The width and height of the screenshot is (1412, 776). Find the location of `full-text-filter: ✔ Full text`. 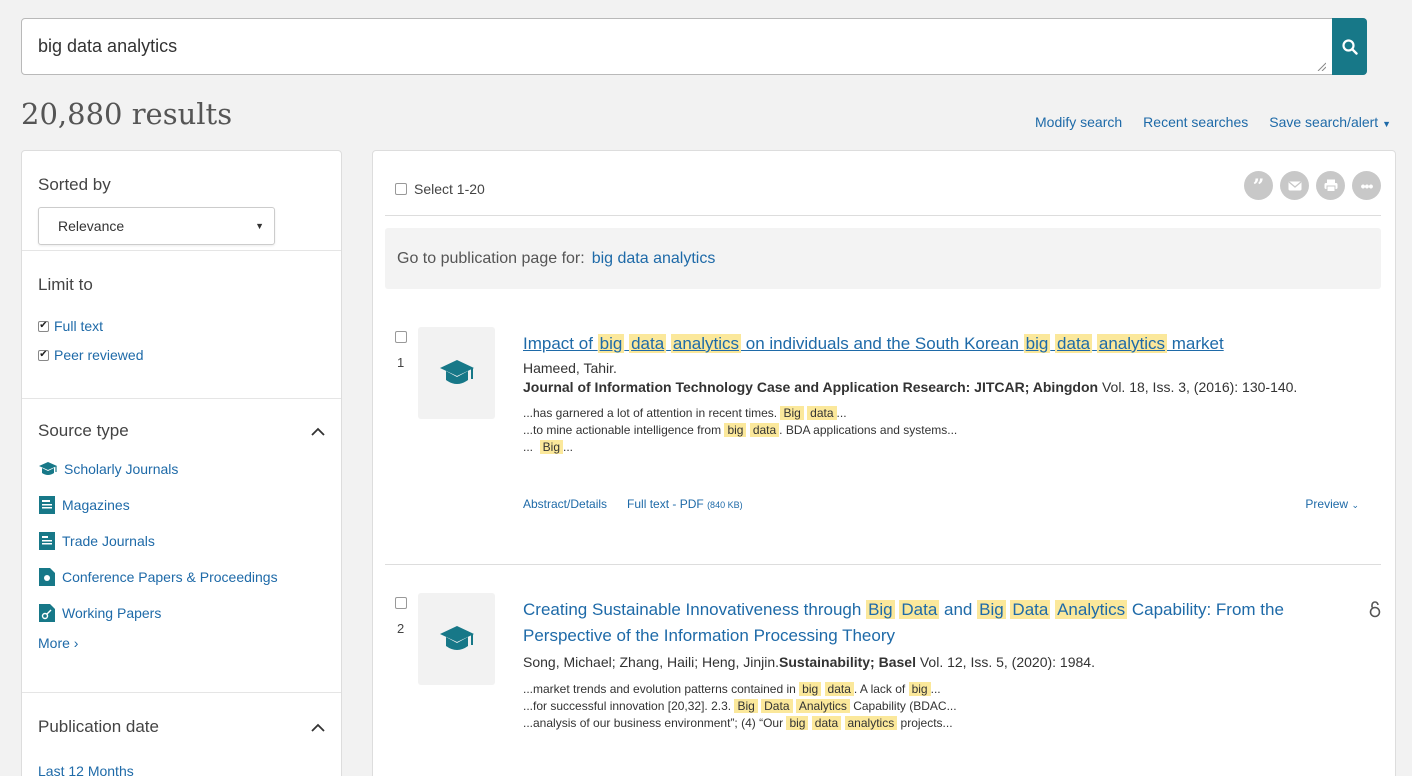

full-text-filter: ✔ Full text is located at coordinates (181, 326).